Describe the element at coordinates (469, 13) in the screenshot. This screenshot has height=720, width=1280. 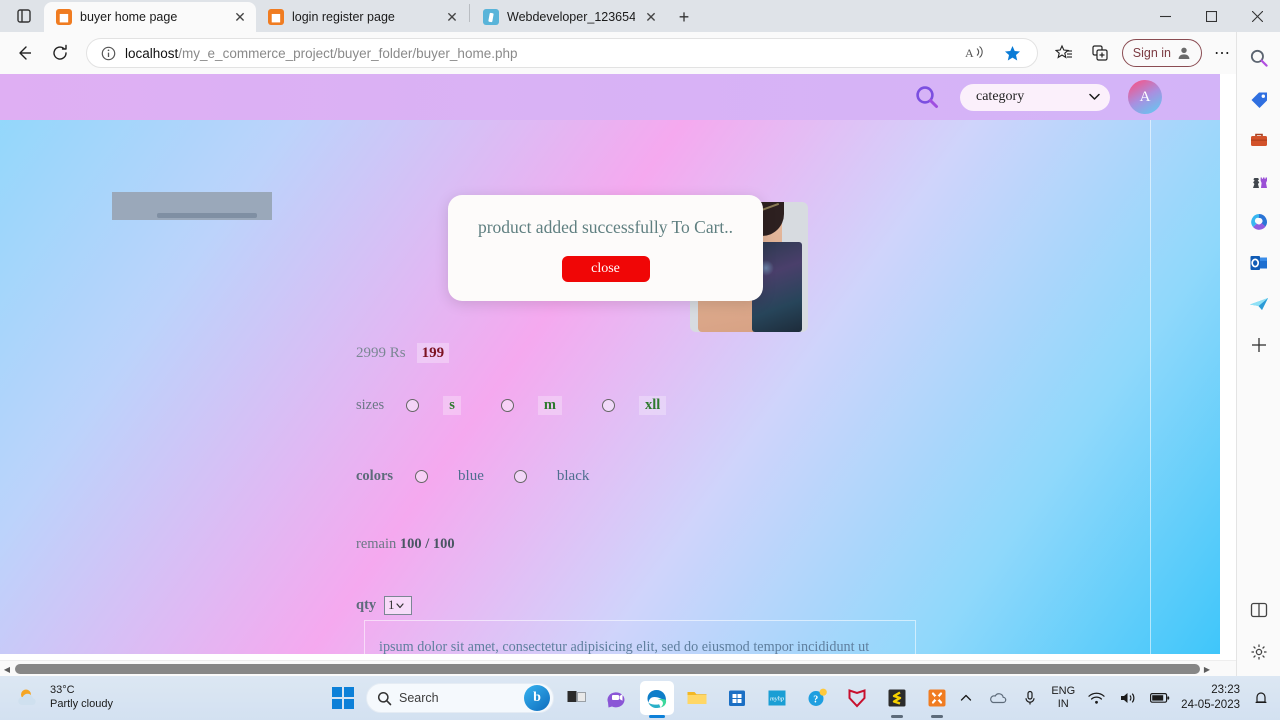
I see `tab-divider` at that location.